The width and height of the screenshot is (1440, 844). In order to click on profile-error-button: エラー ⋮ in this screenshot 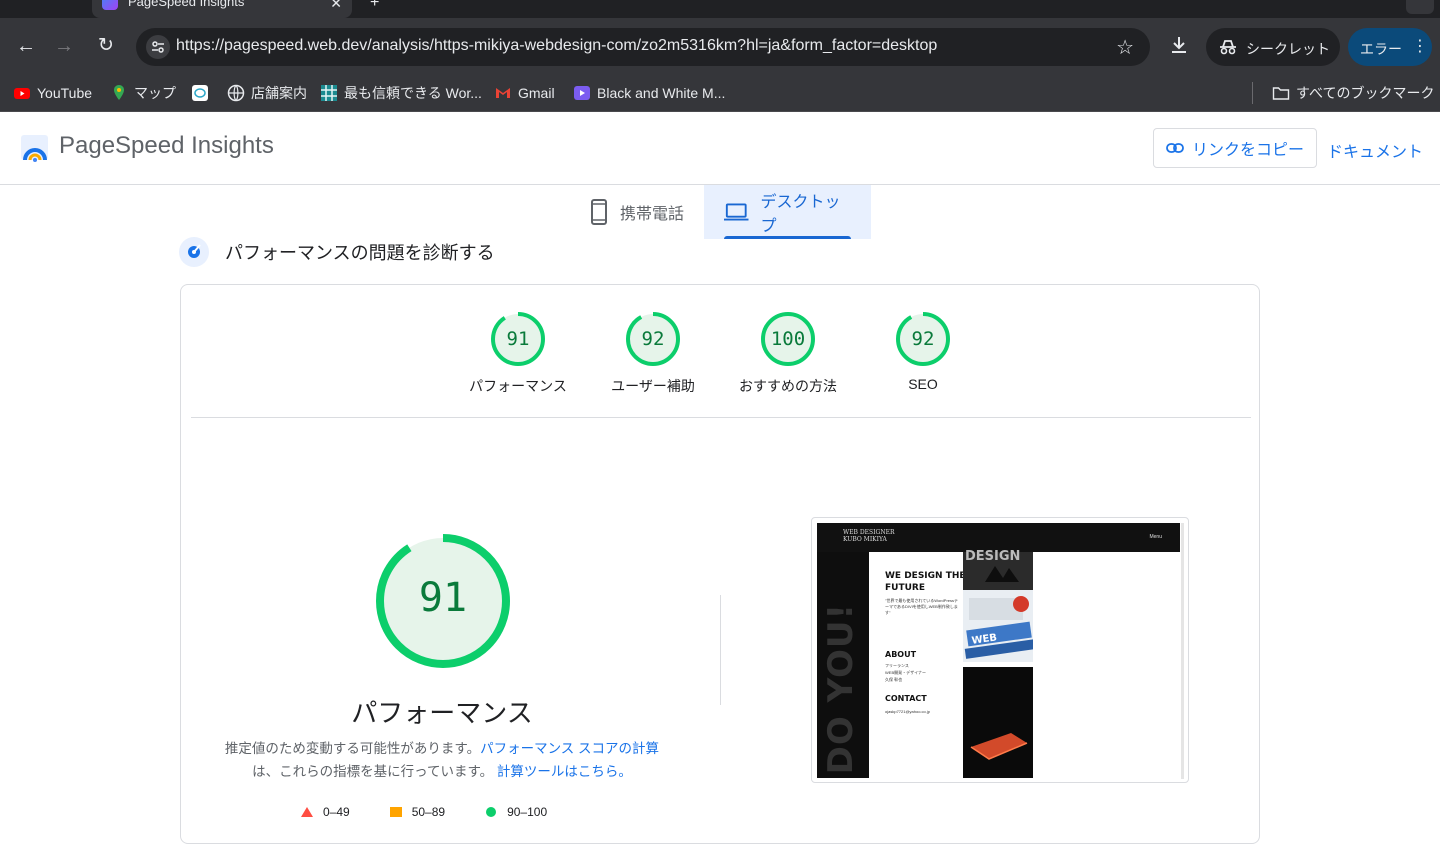, I will do `click(1390, 47)`.